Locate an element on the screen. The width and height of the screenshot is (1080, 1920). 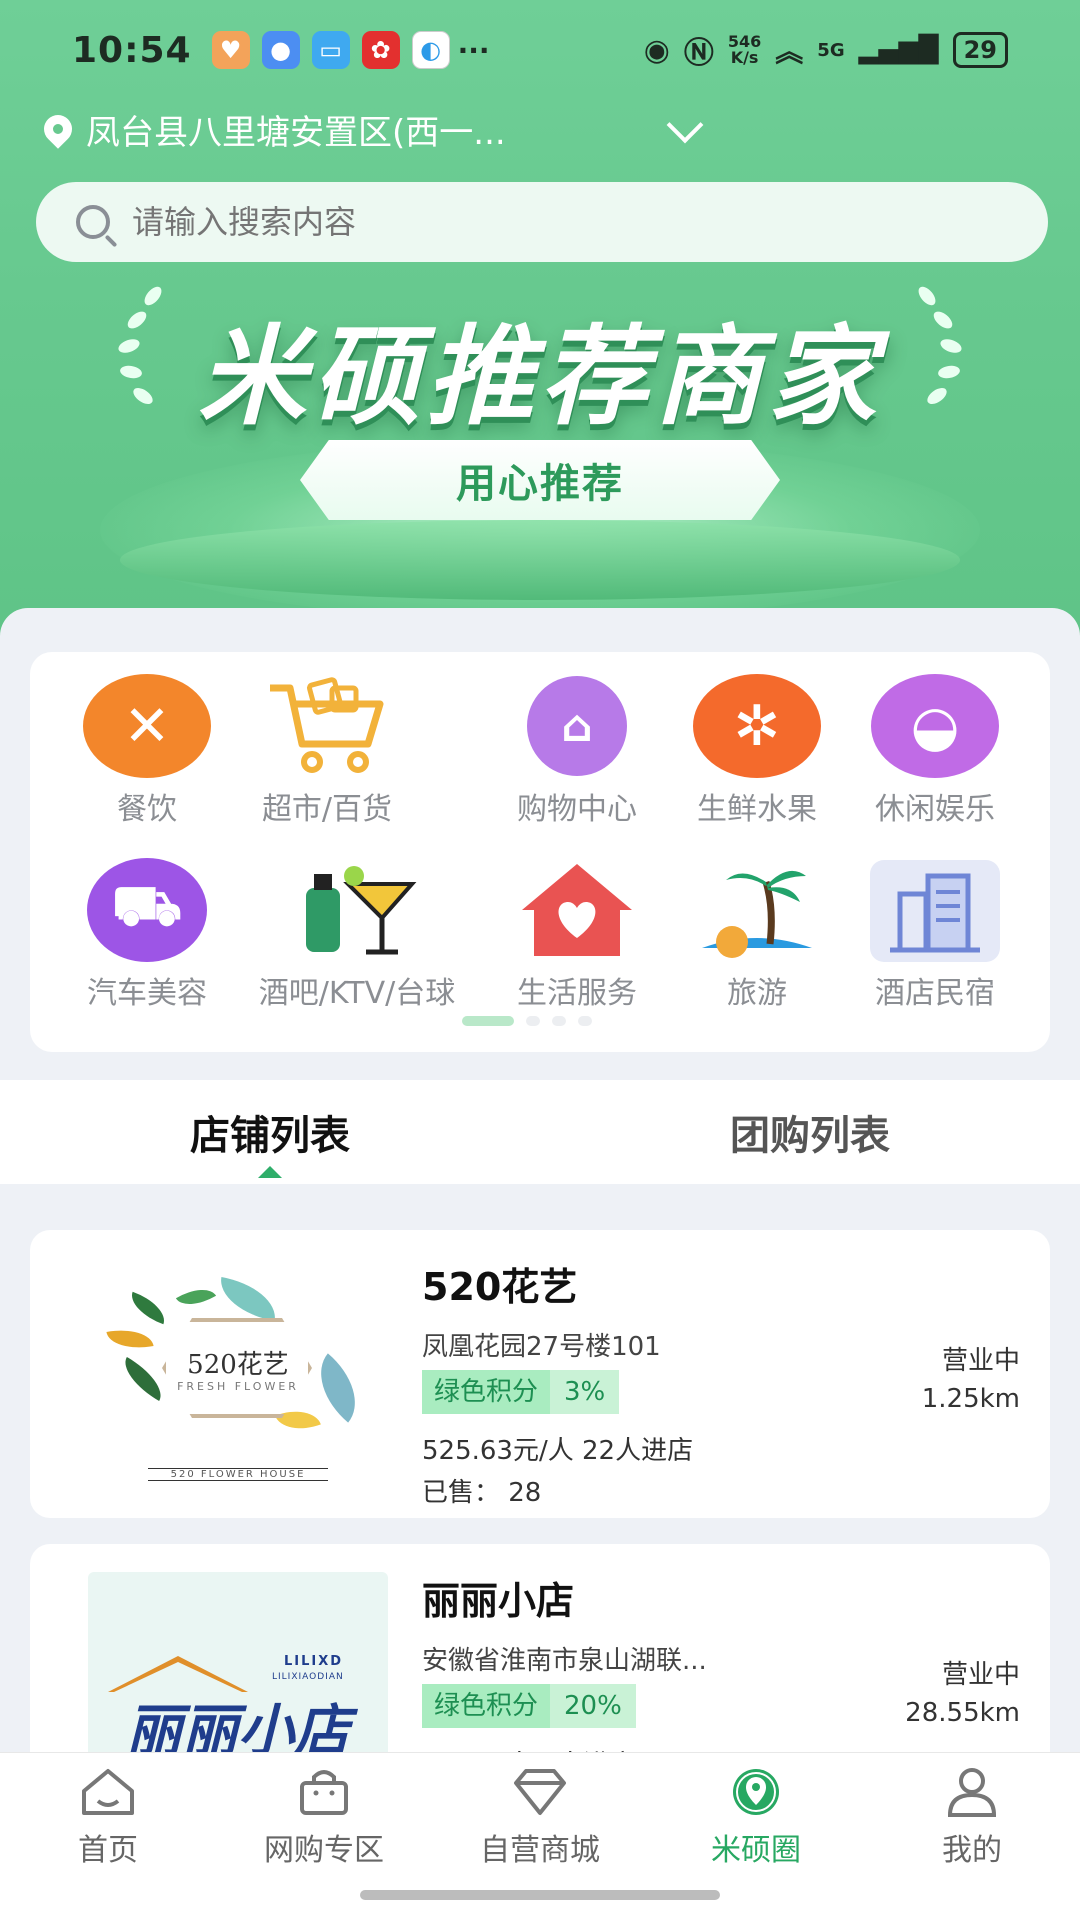
eye-icon: ◉ is located at coordinates (656, 50).